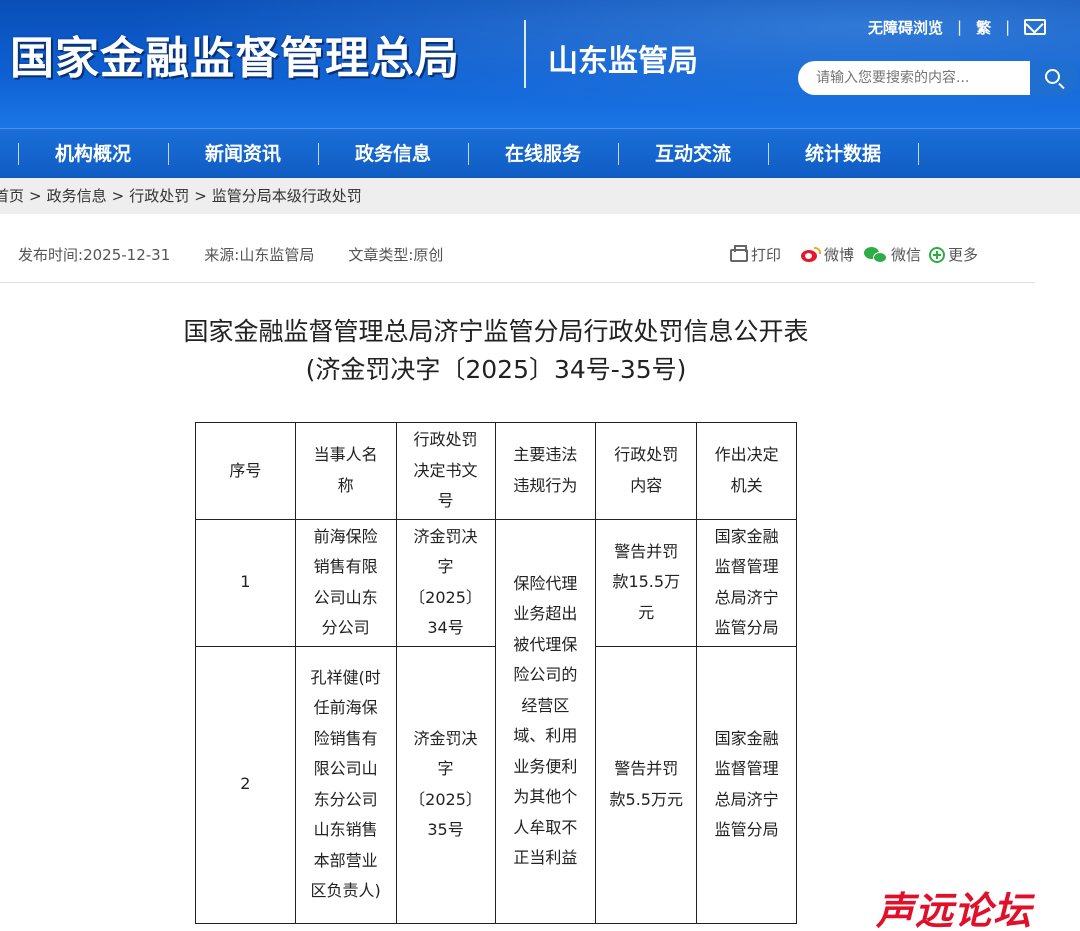  I want to click on nav-item-statistics: 统计数据, so click(843, 154).